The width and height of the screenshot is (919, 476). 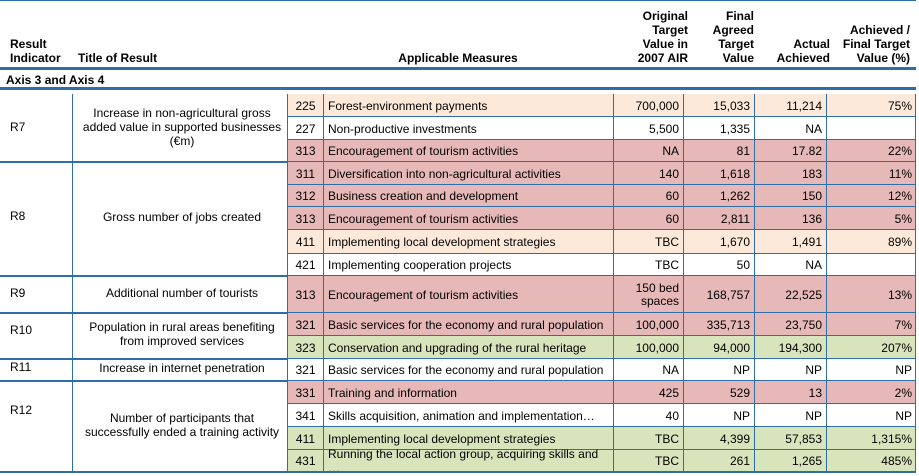 I want to click on col-applicable-measures: Applicable Measures, so click(x=458, y=58).